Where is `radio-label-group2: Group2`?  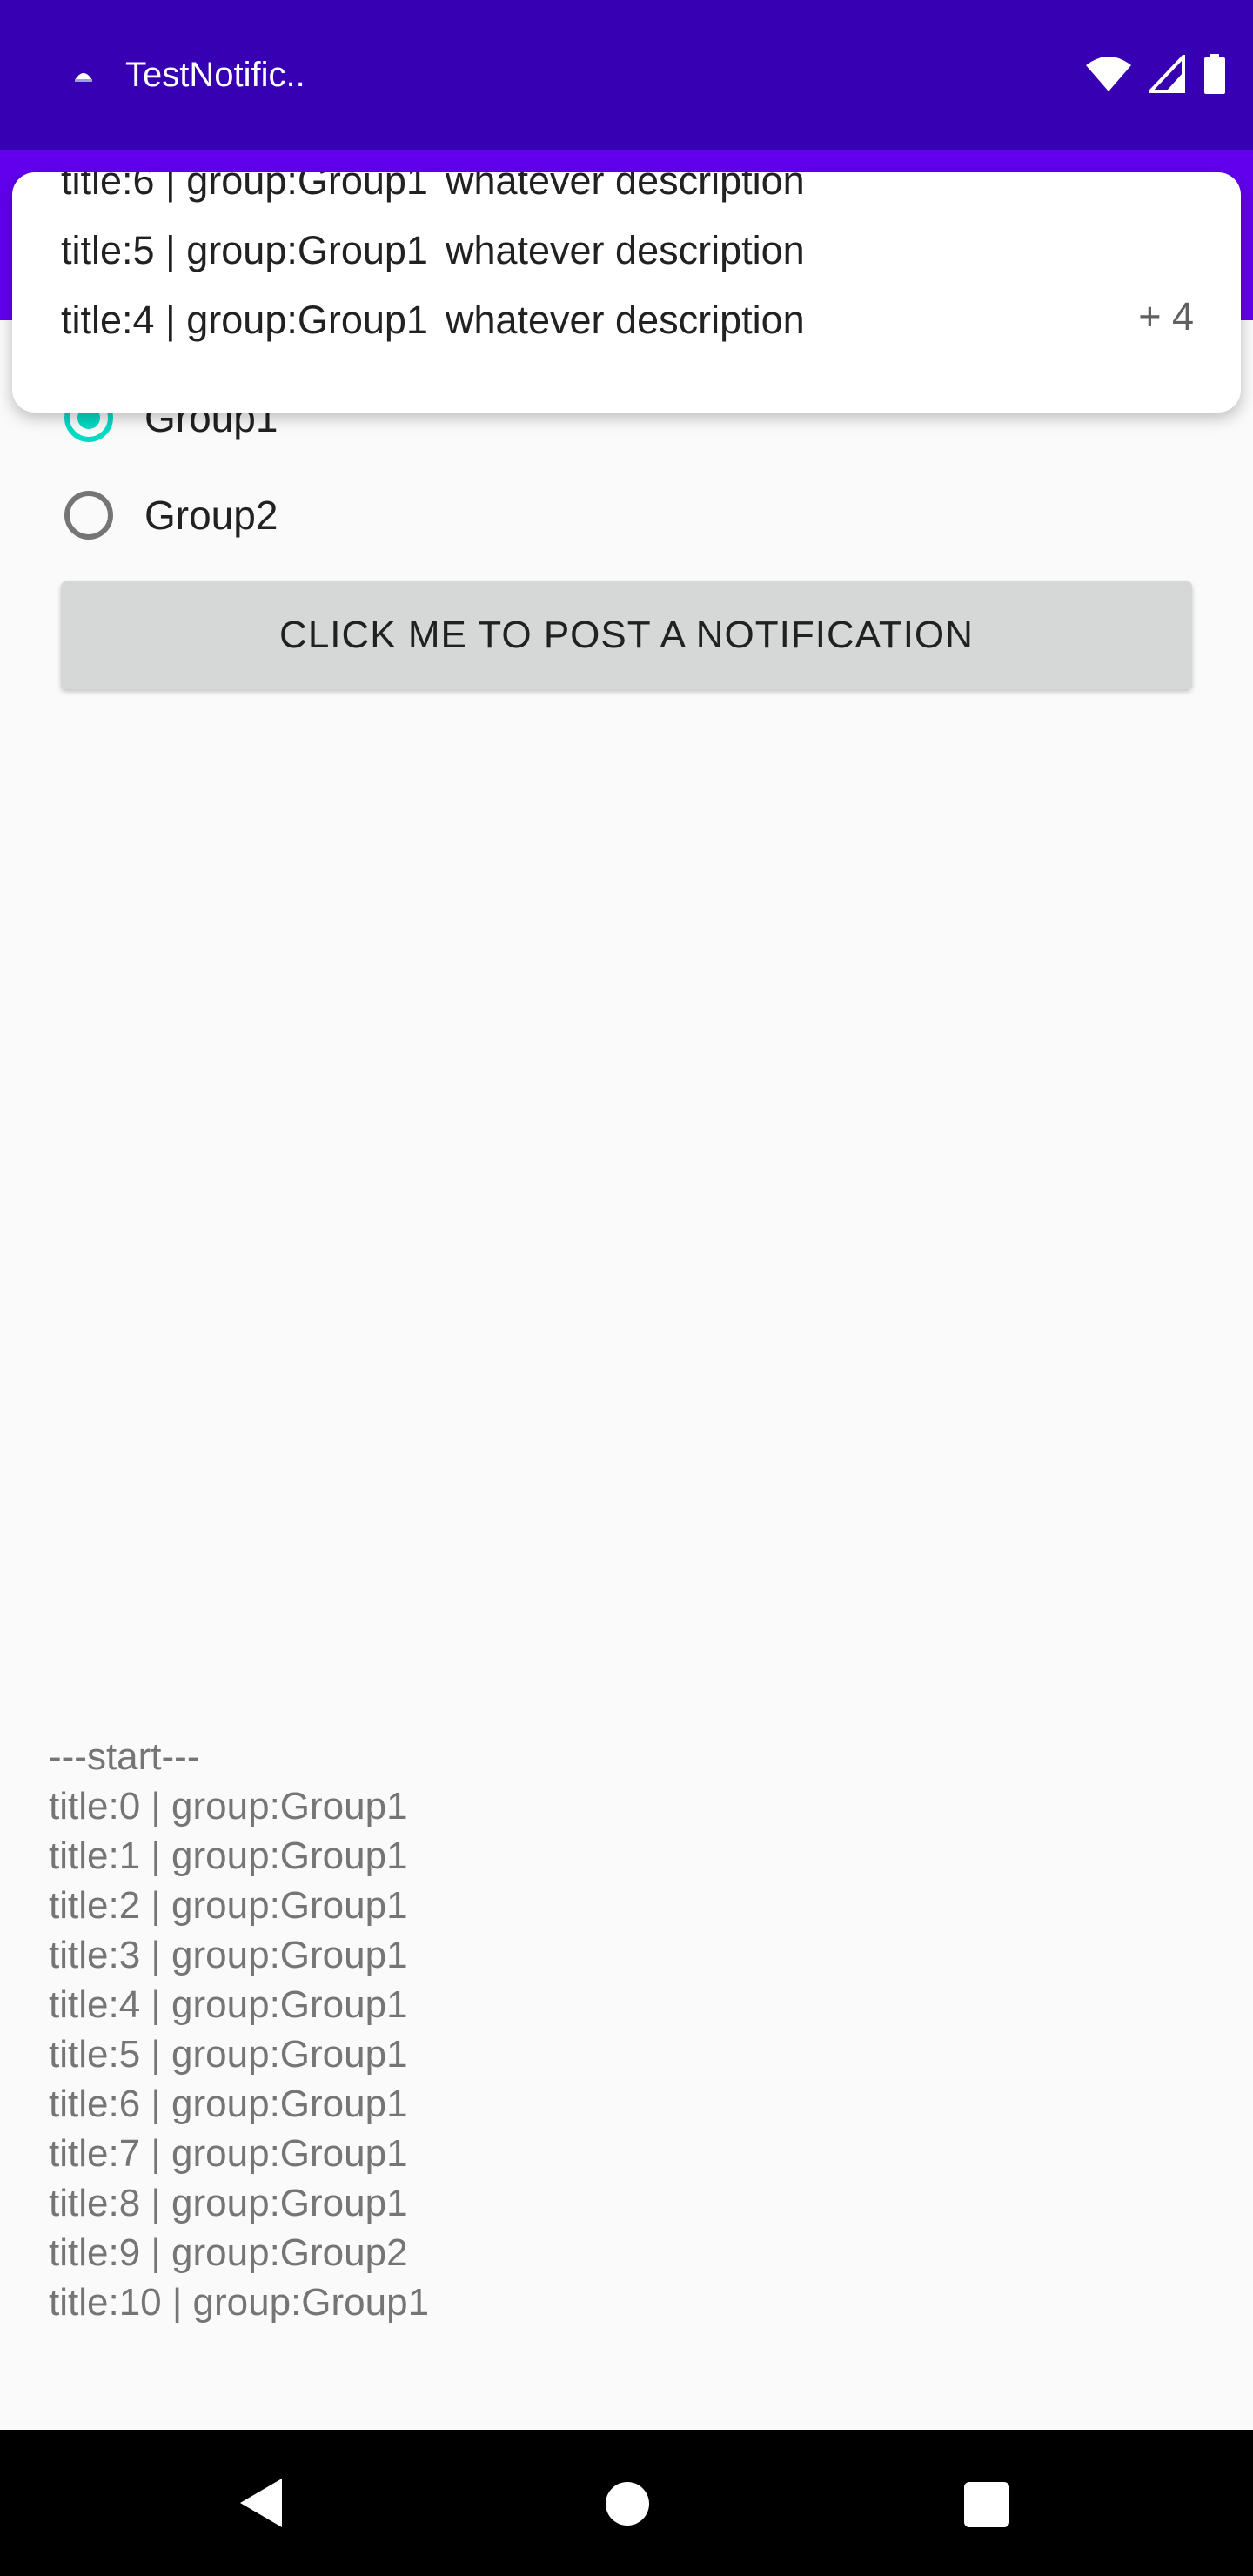 radio-label-group2: Group2 is located at coordinates (211, 515).